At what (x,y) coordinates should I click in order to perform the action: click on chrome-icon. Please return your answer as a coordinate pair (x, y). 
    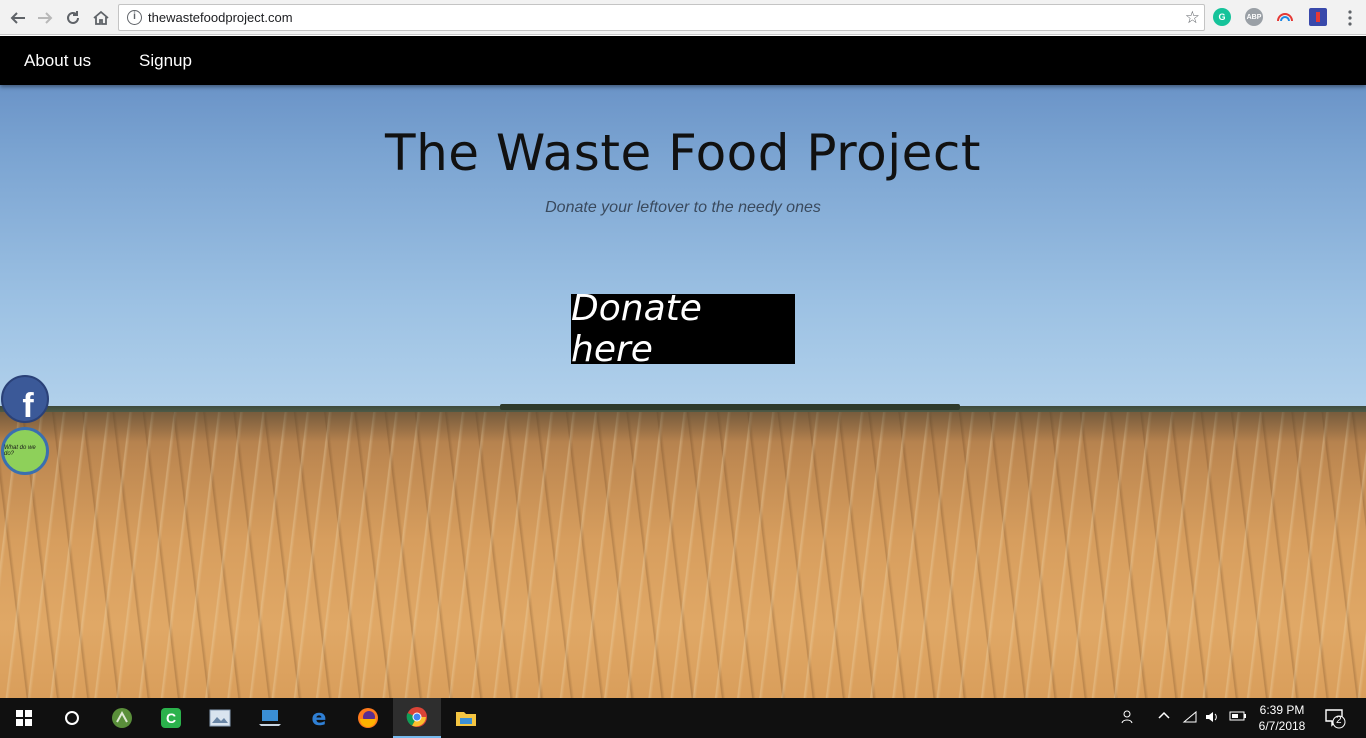
    Looking at the image, I should click on (417, 718).